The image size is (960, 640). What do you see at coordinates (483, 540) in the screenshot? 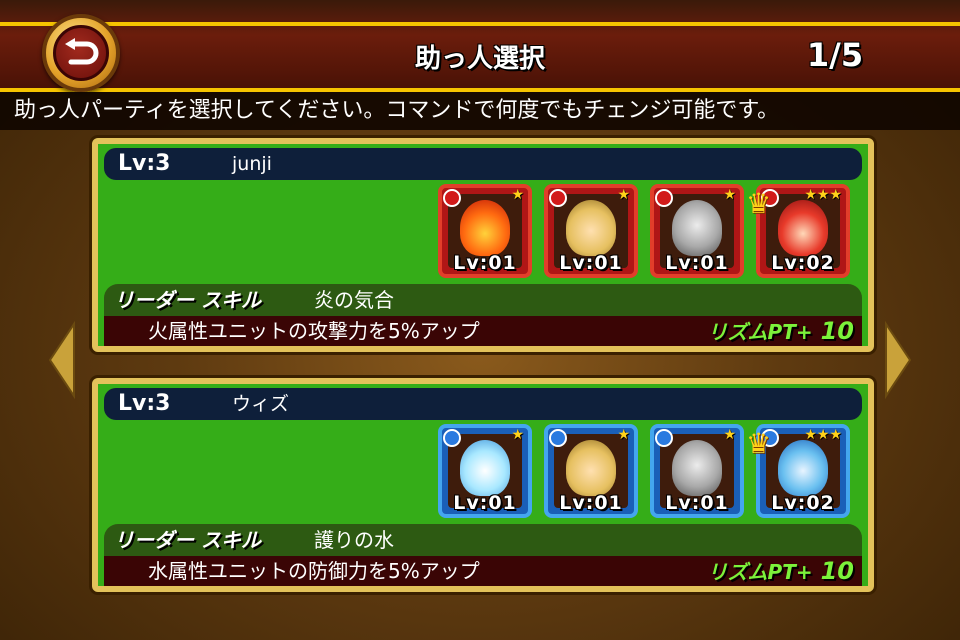
I see `leader-skill-row: リーダー スキル 護りの水` at bounding box center [483, 540].